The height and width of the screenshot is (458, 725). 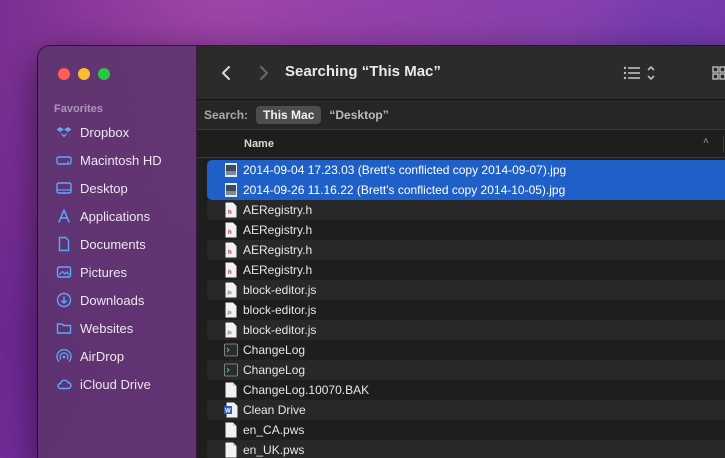 What do you see at coordinates (117, 188) in the screenshot?
I see `sidebar-item-desktop: Desktop` at bounding box center [117, 188].